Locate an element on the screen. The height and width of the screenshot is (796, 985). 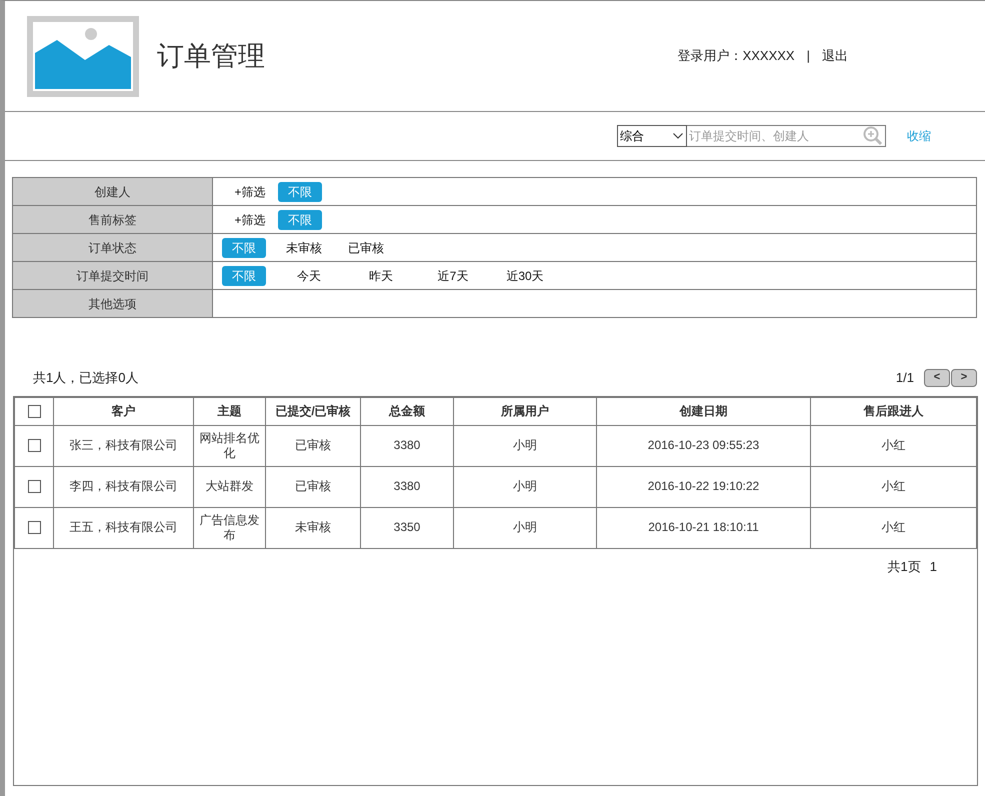
table-cell: 李四，科技有限公司 is located at coordinates (124, 486).